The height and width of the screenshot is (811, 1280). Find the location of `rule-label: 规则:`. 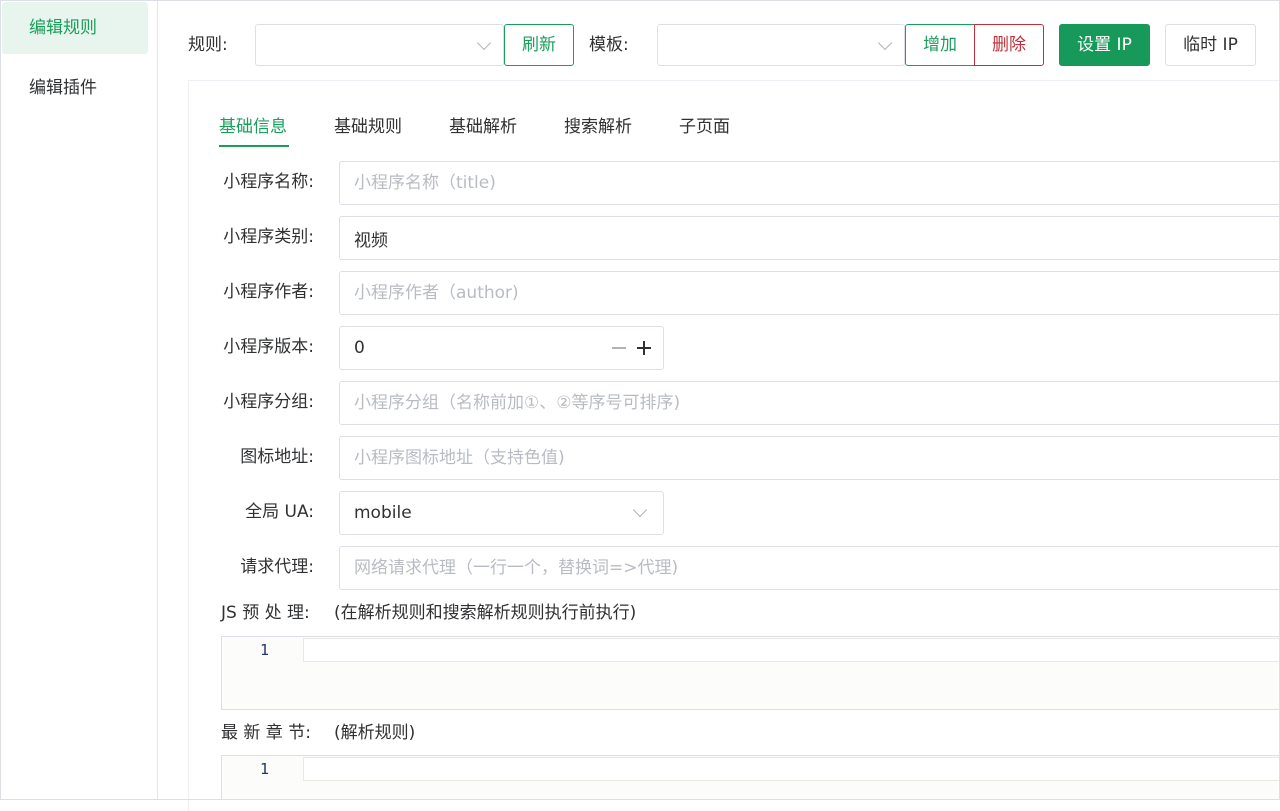

rule-label: 规则: is located at coordinates (208, 45).